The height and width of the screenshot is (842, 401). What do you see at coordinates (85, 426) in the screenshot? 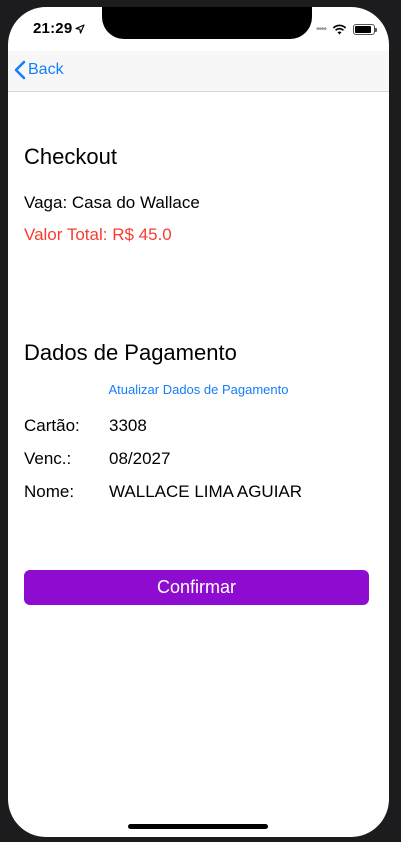
I see `card-row: Cartão: 3308` at bounding box center [85, 426].